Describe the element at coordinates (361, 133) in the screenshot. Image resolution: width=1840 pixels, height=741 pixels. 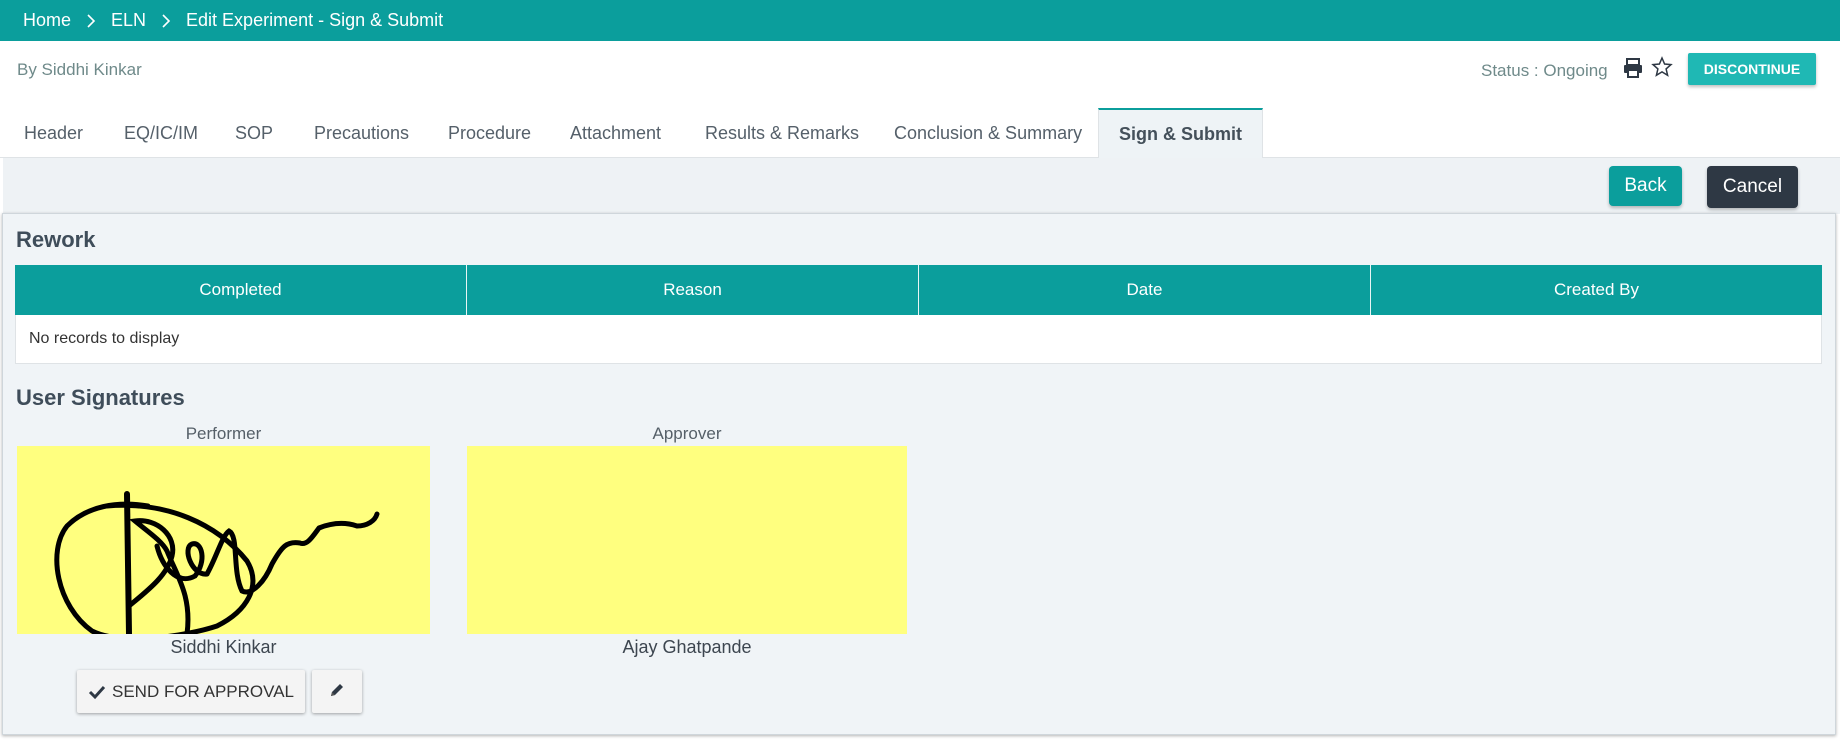
I see `tab-precautions: Precautions` at that location.